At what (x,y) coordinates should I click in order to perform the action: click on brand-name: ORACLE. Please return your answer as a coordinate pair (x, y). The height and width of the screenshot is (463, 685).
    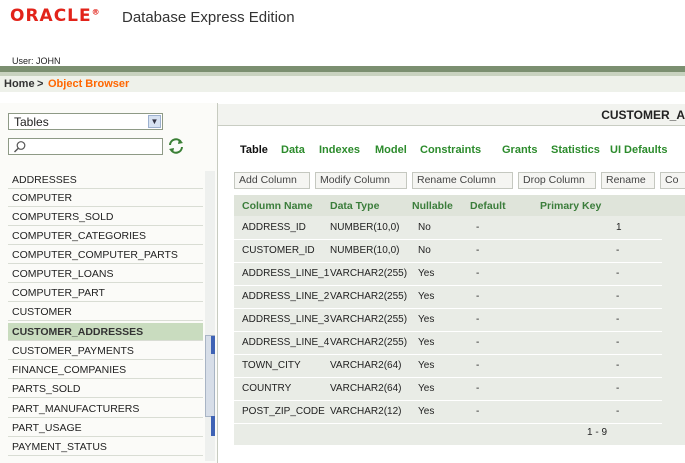
    Looking at the image, I should click on (51, 16).